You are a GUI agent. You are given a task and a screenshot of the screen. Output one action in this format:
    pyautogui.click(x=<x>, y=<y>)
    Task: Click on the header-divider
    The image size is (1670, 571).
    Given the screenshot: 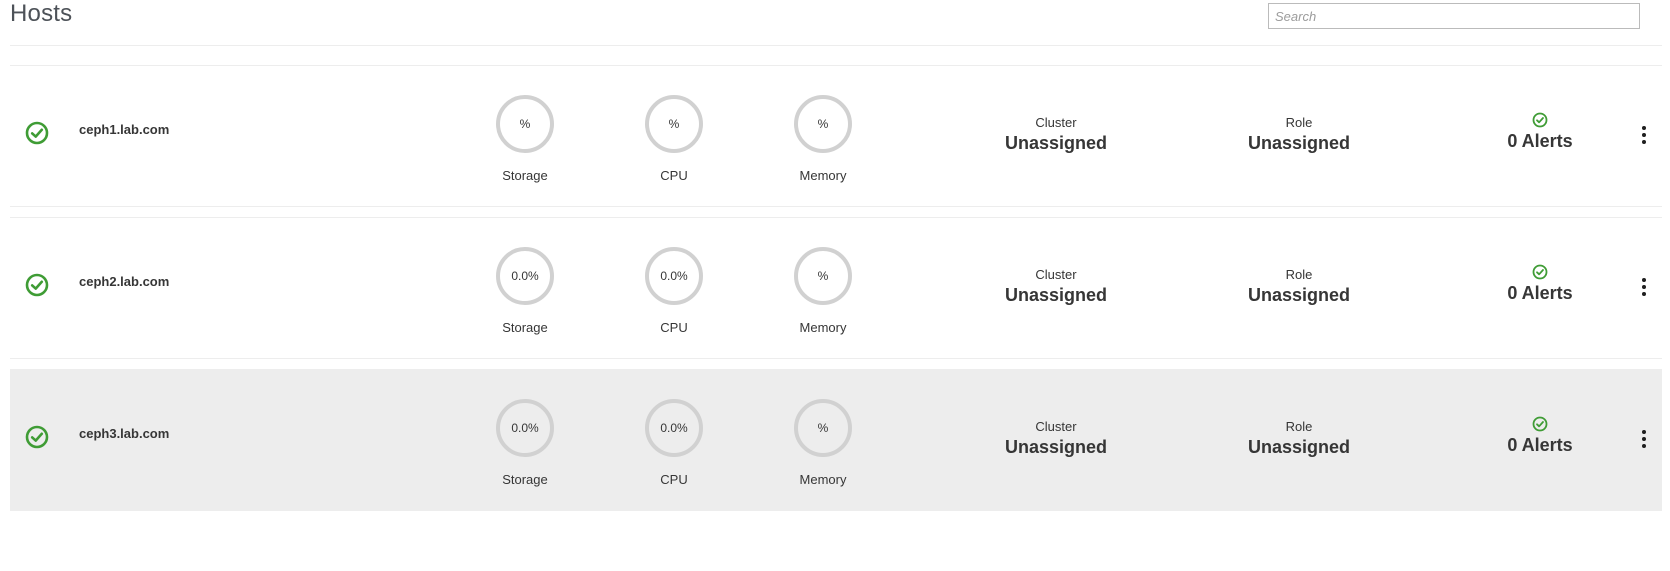 What is the action you would take?
    pyautogui.click(x=836, y=45)
    